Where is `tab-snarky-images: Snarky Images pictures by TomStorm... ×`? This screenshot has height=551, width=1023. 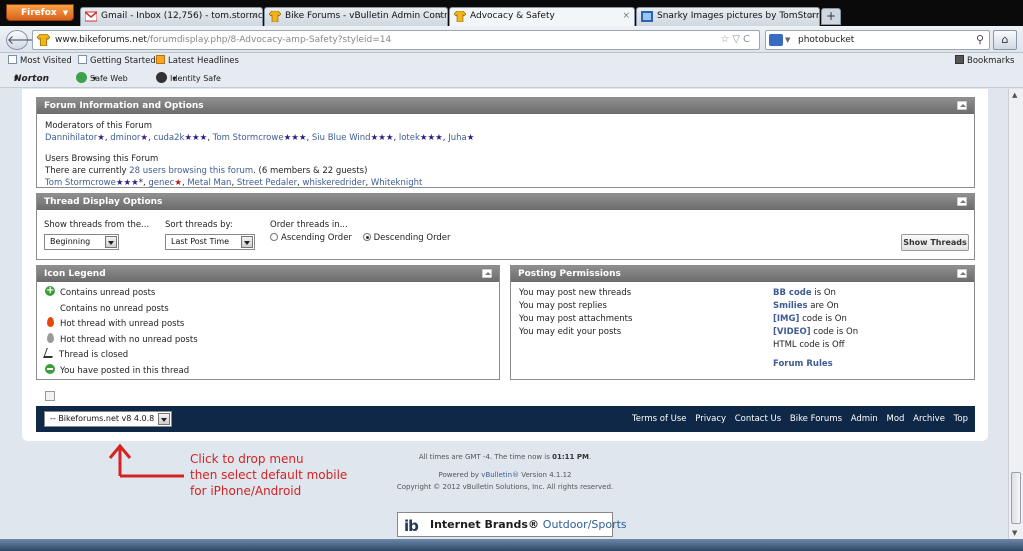
tab-snarky-images: Snarky Images pictures by TomStorm... × is located at coordinates (728, 16).